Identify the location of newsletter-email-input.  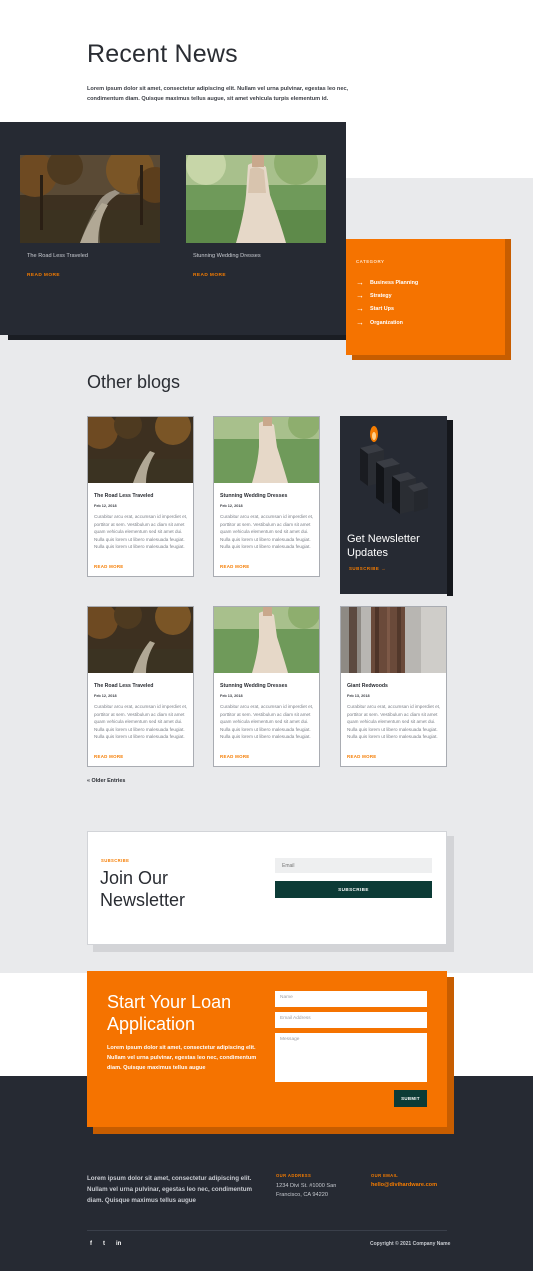
(353, 865).